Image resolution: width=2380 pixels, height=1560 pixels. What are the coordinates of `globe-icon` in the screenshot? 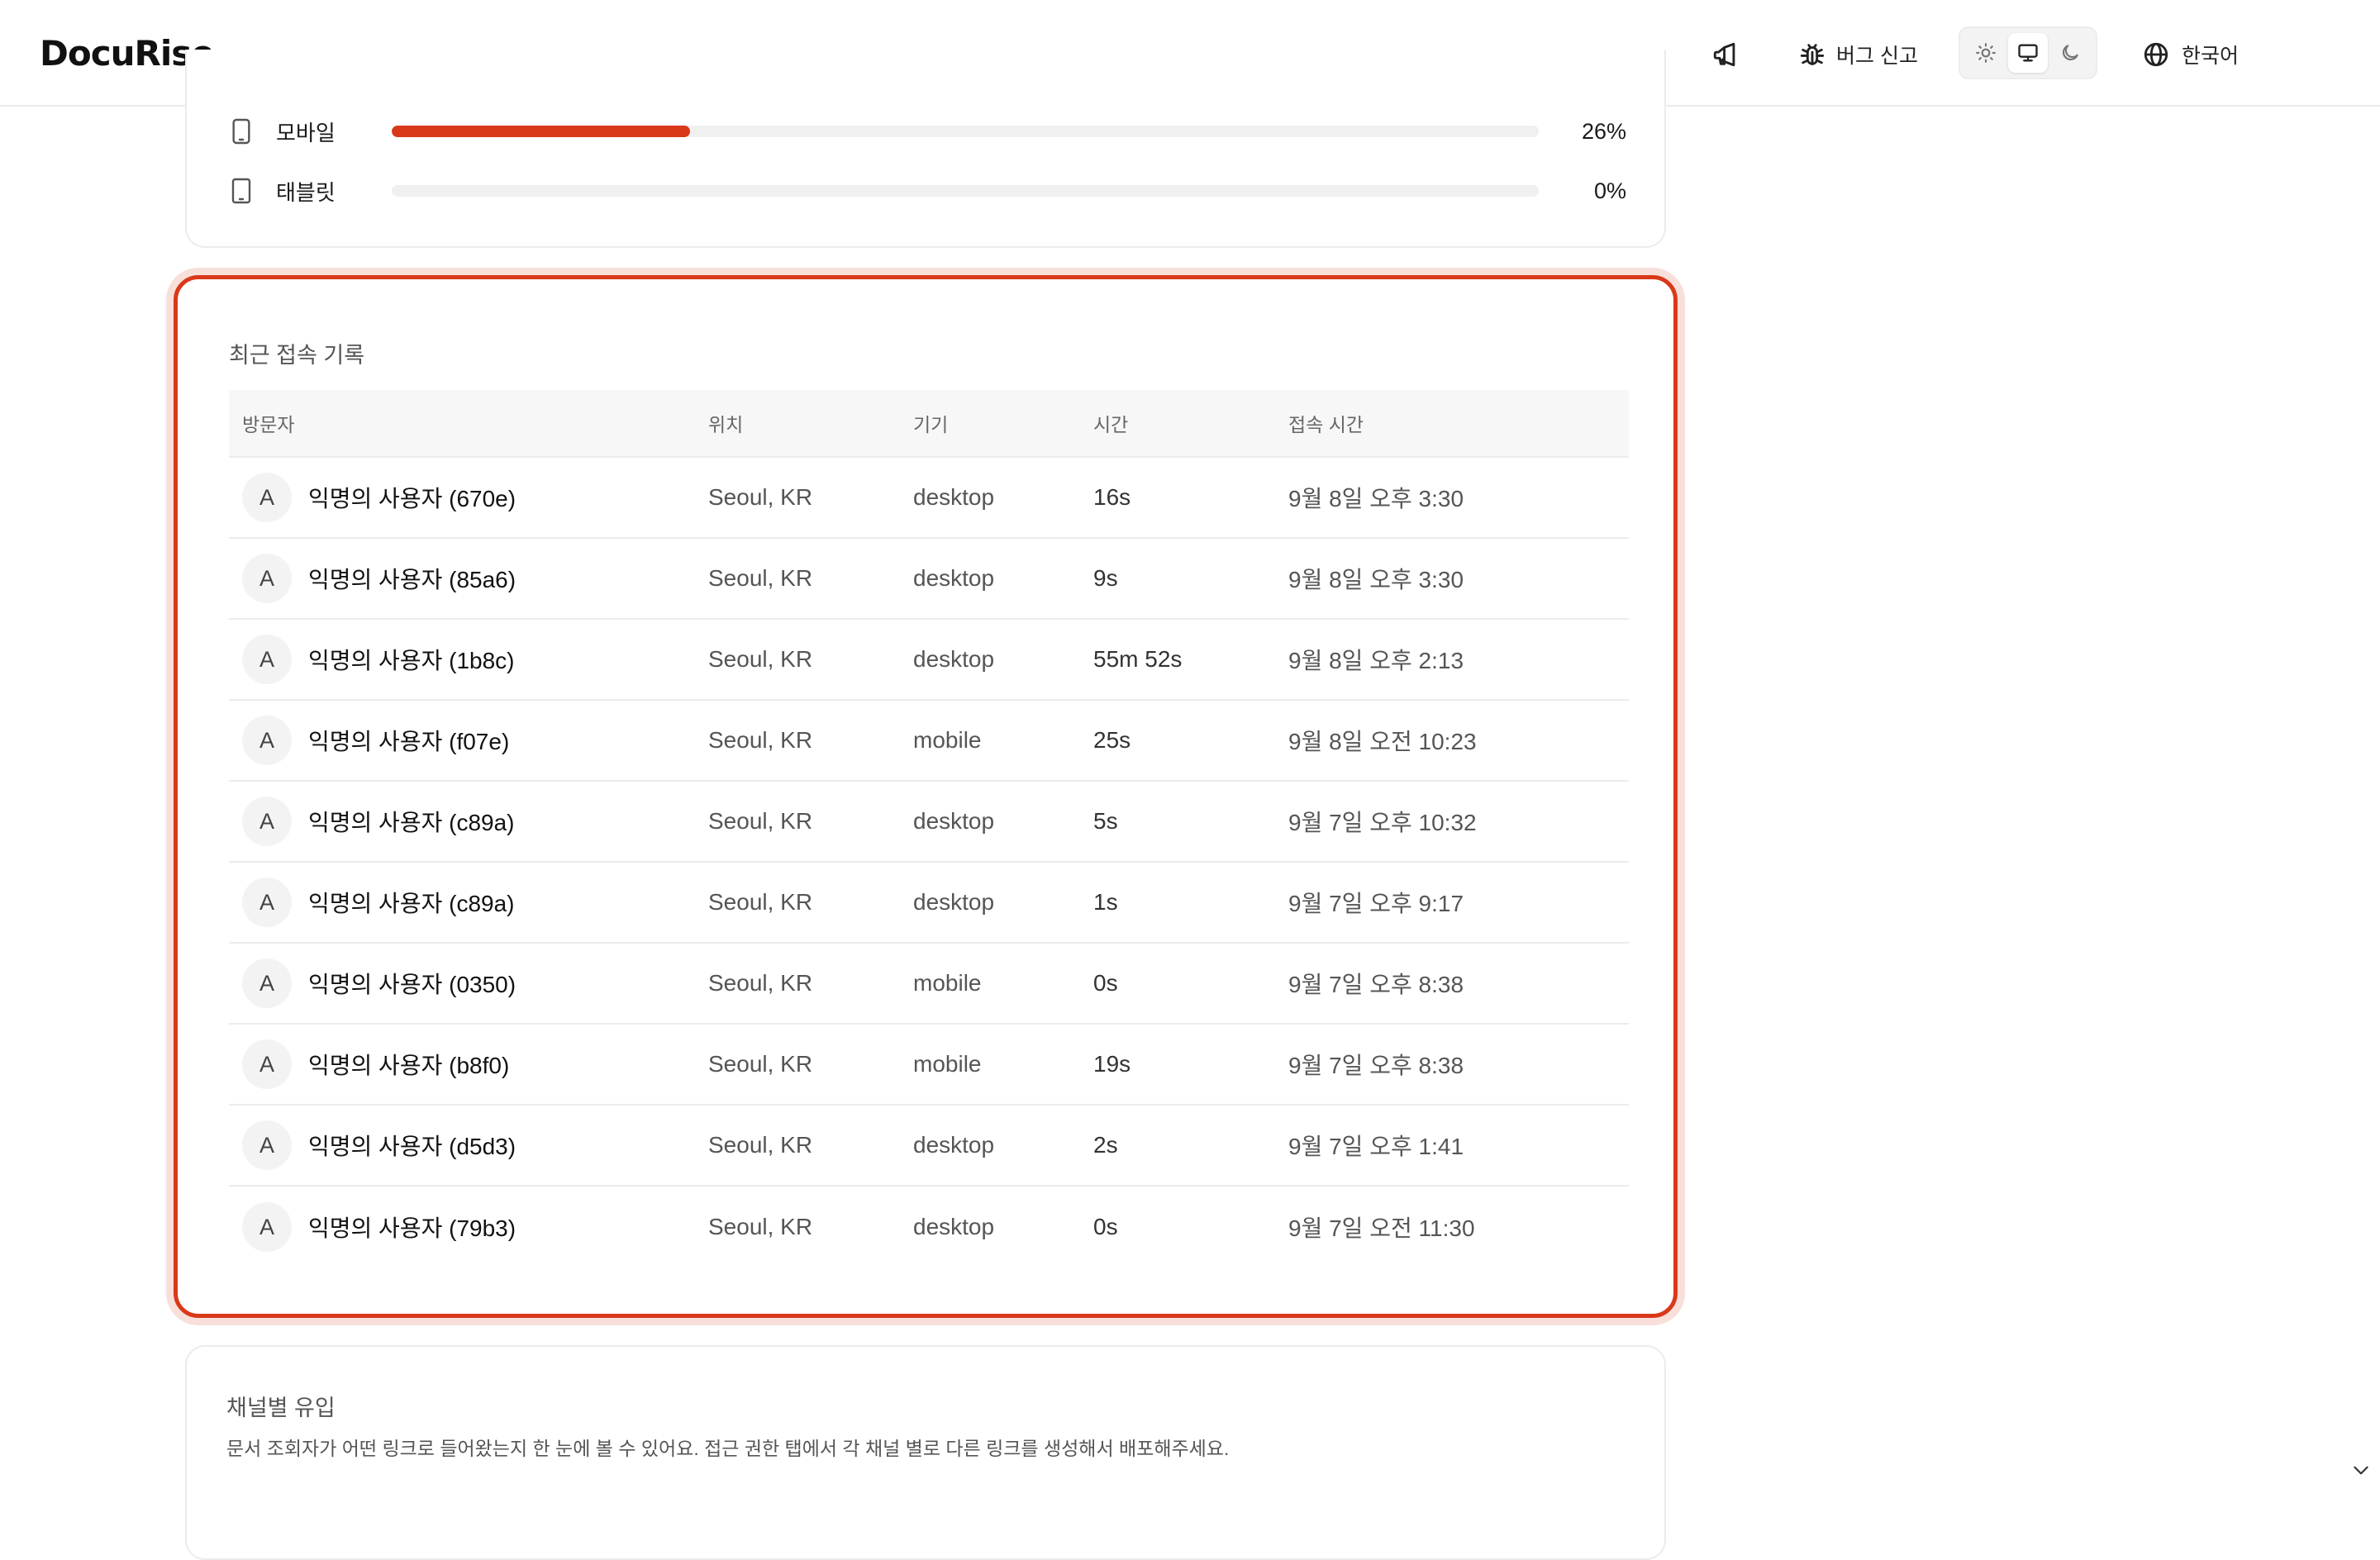 It's located at (2156, 54).